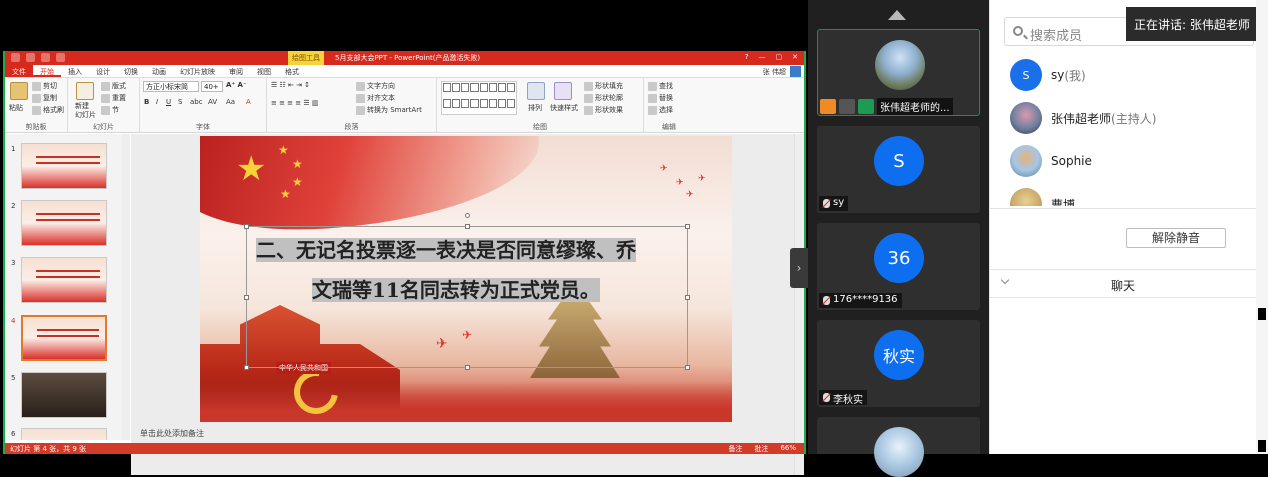 This screenshot has height=477, width=1268. I want to click on find-button: 查找, so click(660, 86).